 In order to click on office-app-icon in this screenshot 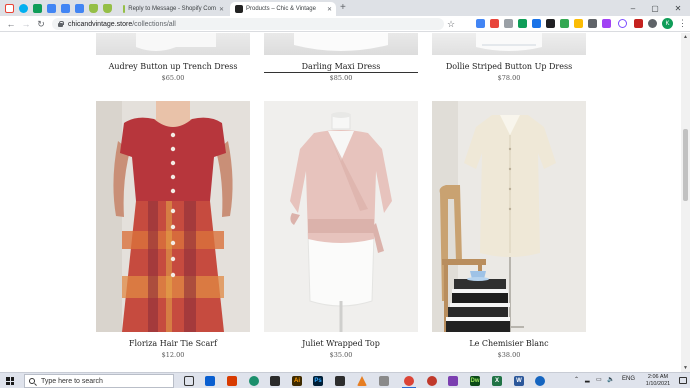, I will do `click(232, 381)`.